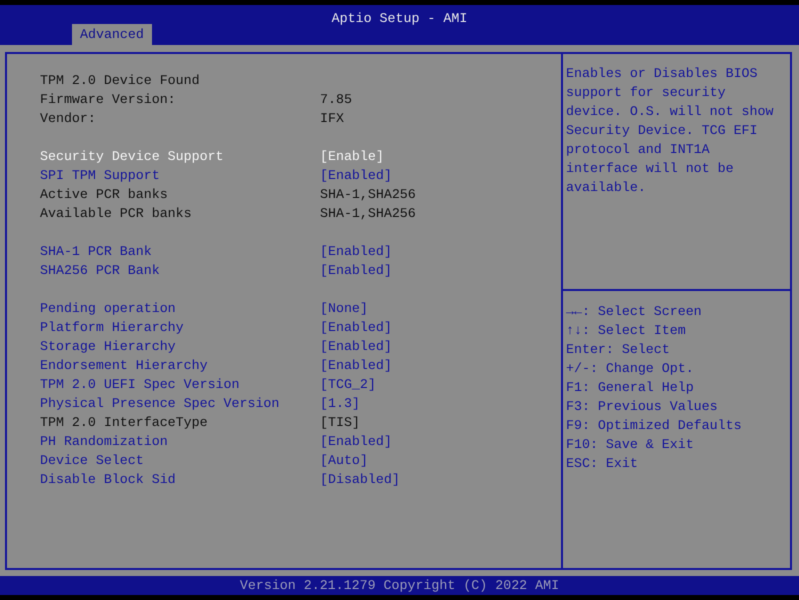 The width and height of the screenshot is (799, 600). Describe the element at coordinates (68, 118) in the screenshot. I see `info-label: Vendor:` at that location.